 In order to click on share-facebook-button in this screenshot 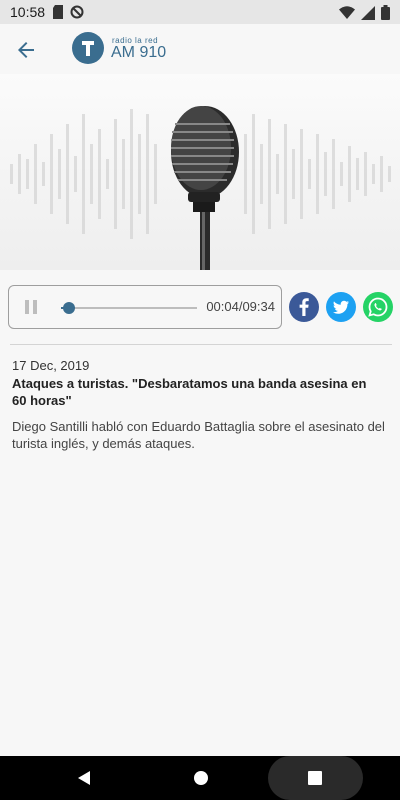, I will do `click(304, 307)`.